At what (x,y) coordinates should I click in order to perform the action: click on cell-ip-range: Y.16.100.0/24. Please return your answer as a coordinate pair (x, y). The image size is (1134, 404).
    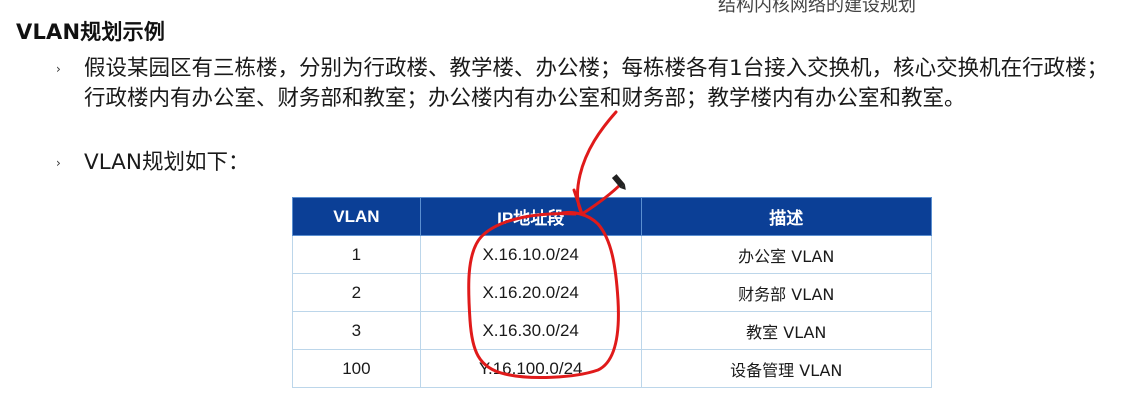
    Looking at the image, I should click on (530, 368).